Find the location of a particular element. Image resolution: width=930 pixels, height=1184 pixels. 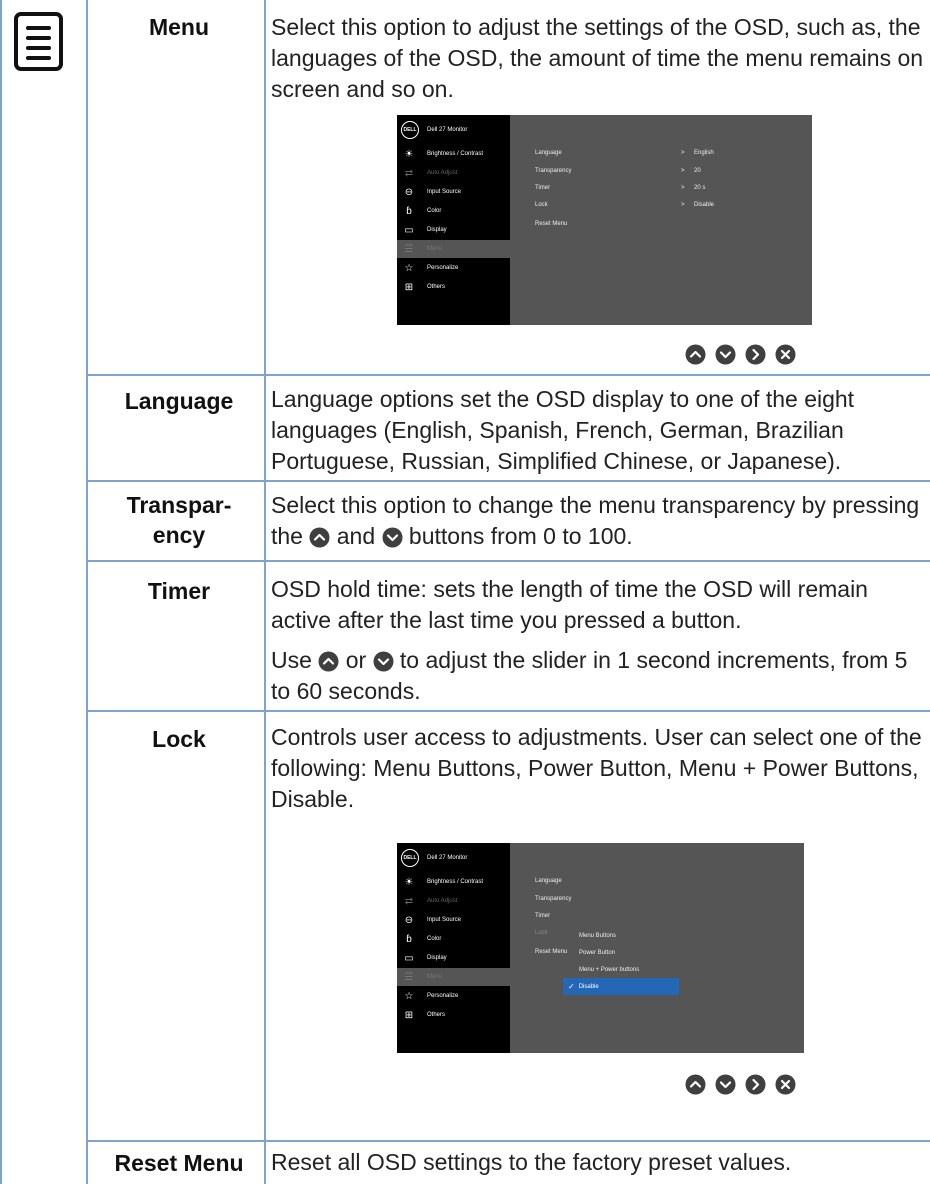

osd-option-reset: Reset Menu is located at coordinates (551, 224).